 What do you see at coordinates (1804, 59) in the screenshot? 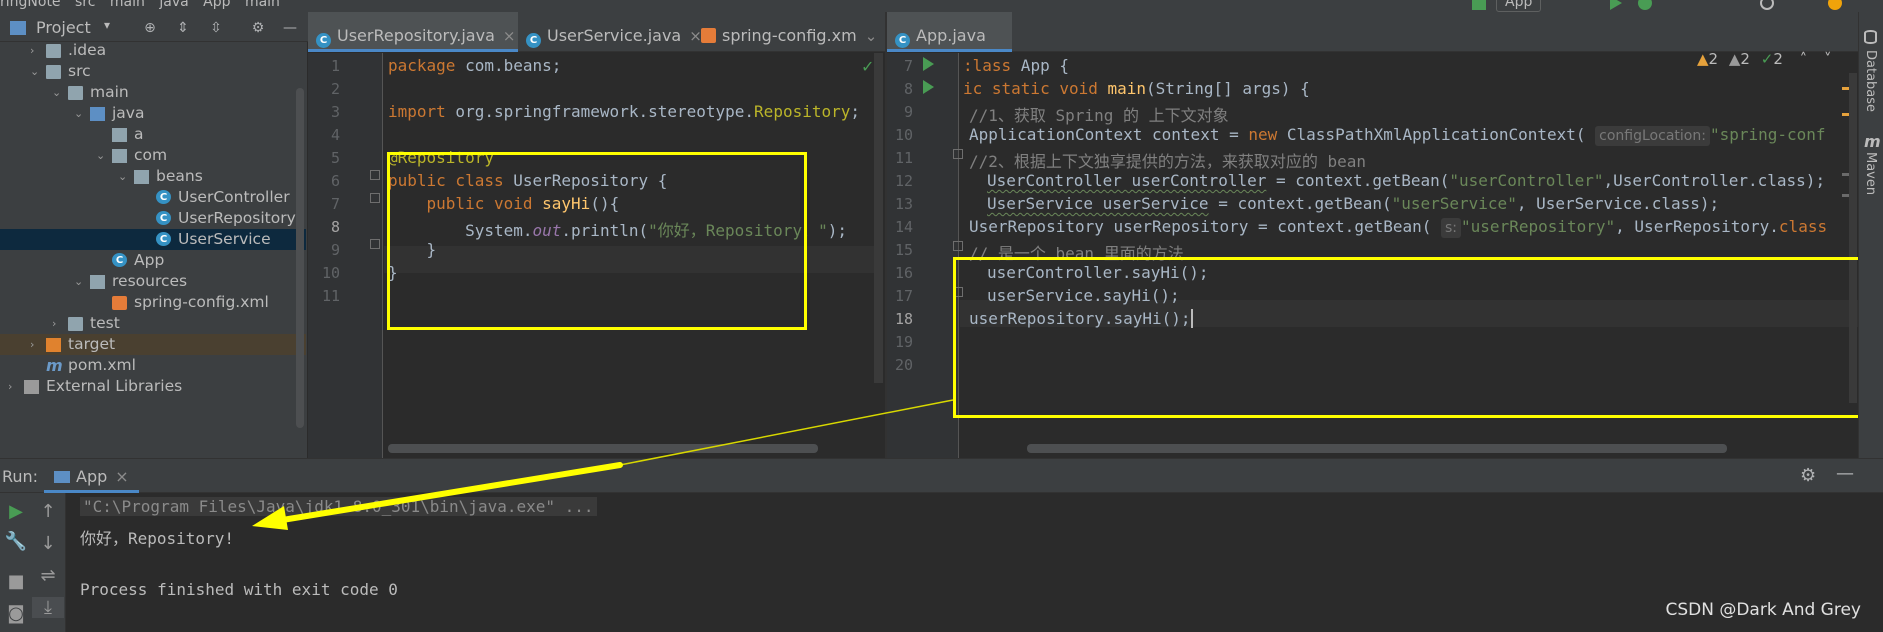
I see `chevron-up-icon: ˄` at bounding box center [1804, 59].